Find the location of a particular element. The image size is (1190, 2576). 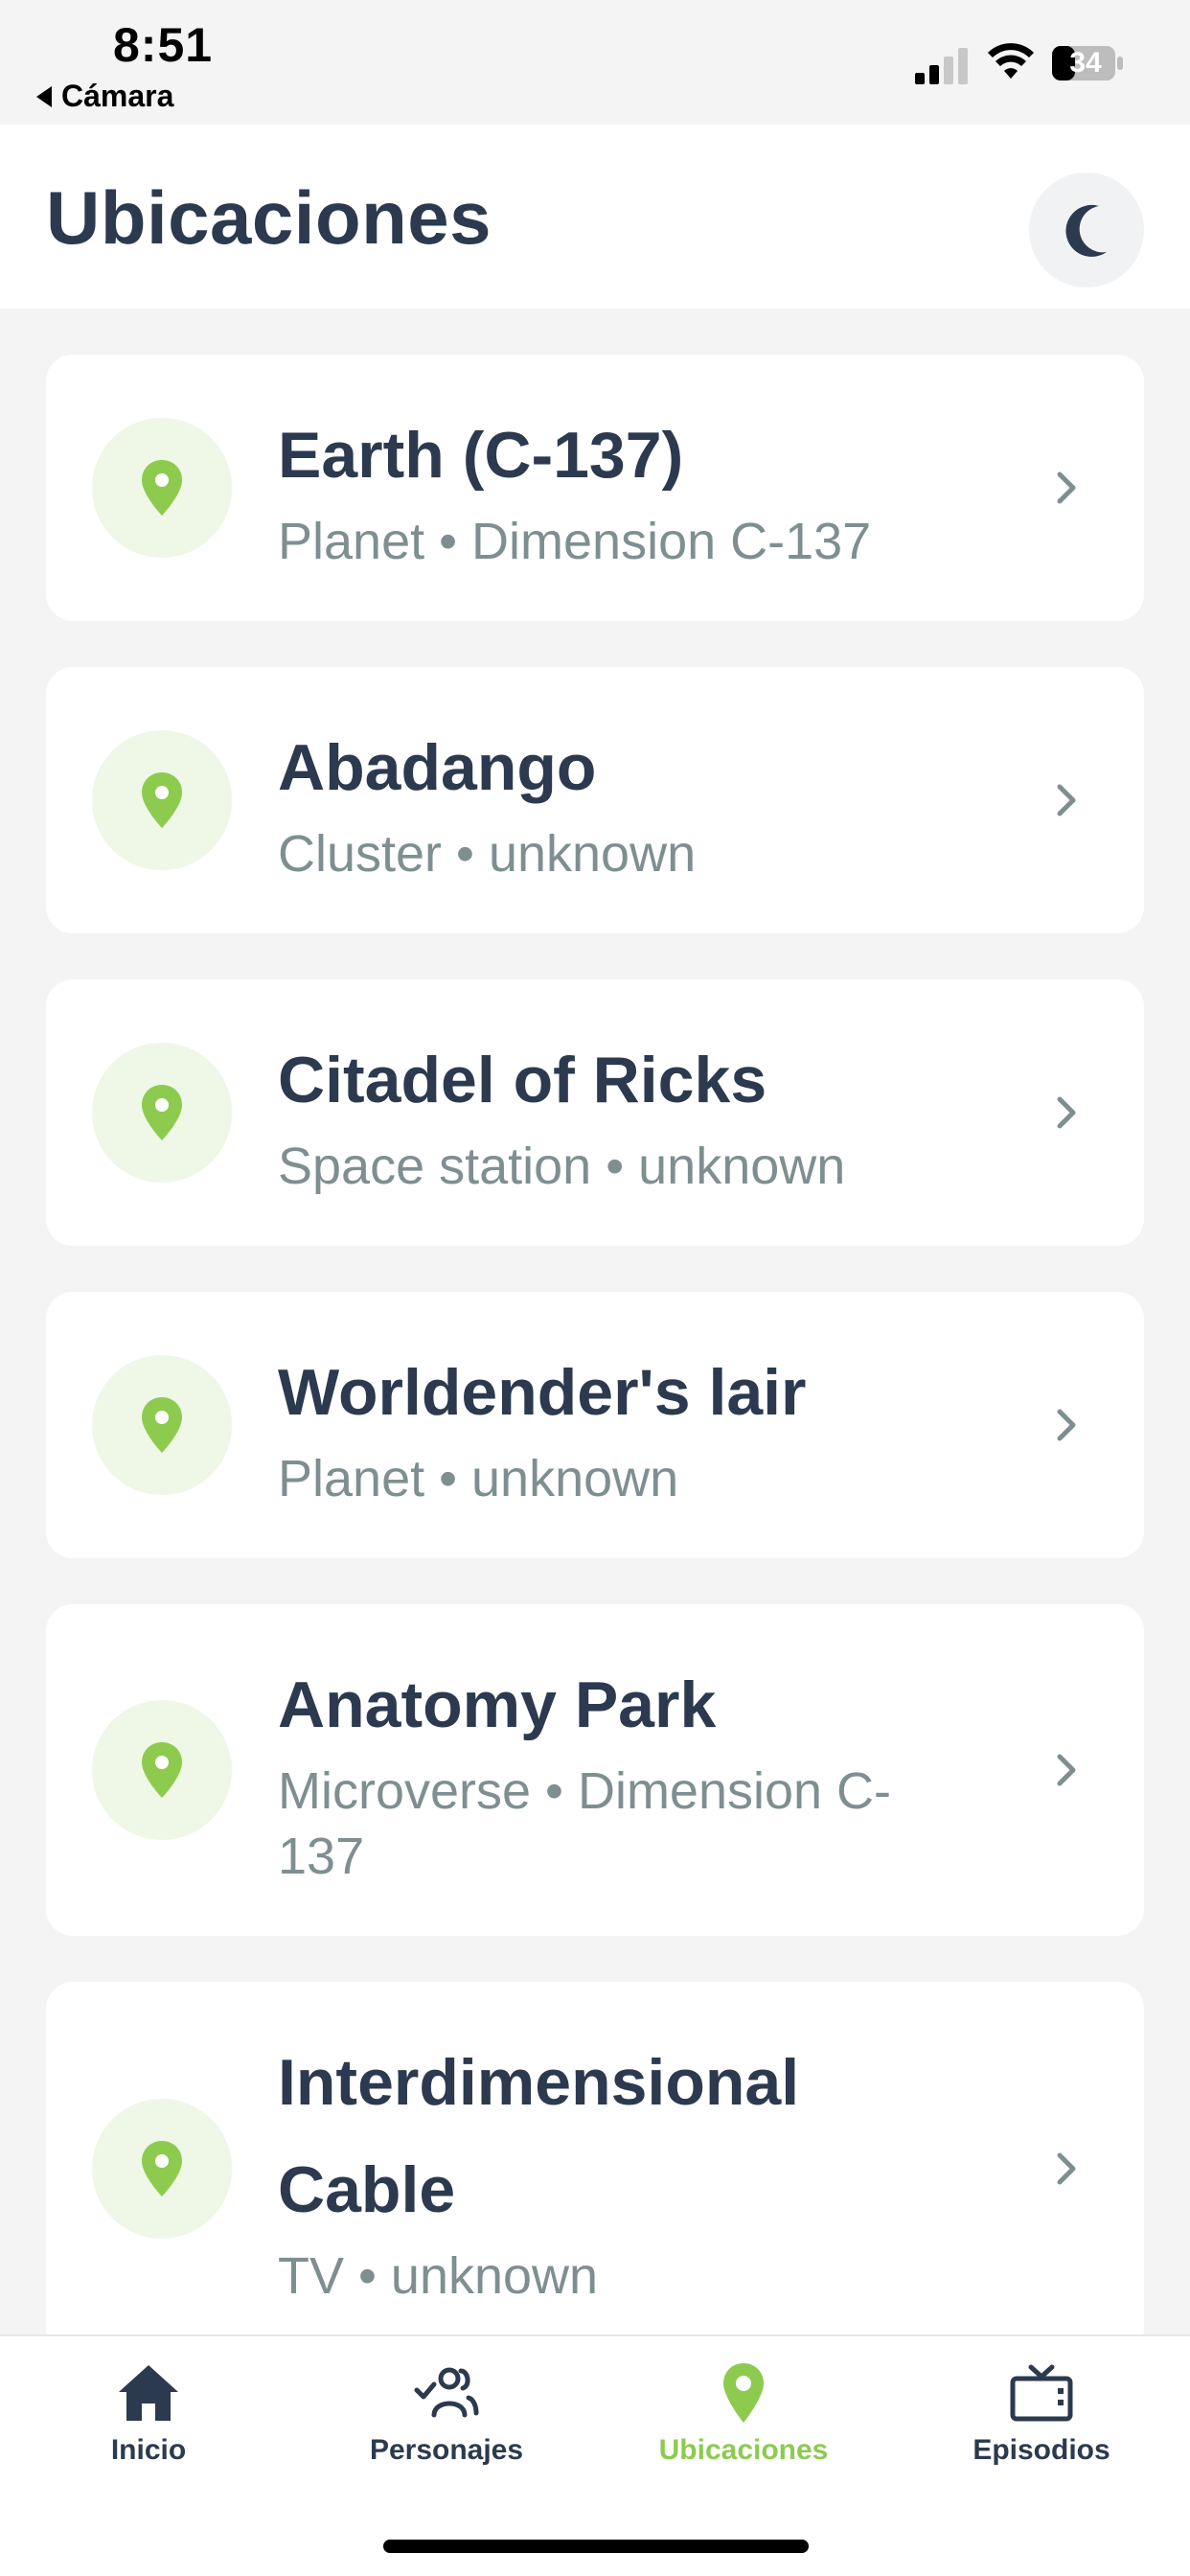

moon-icon is located at coordinates (1086, 230).